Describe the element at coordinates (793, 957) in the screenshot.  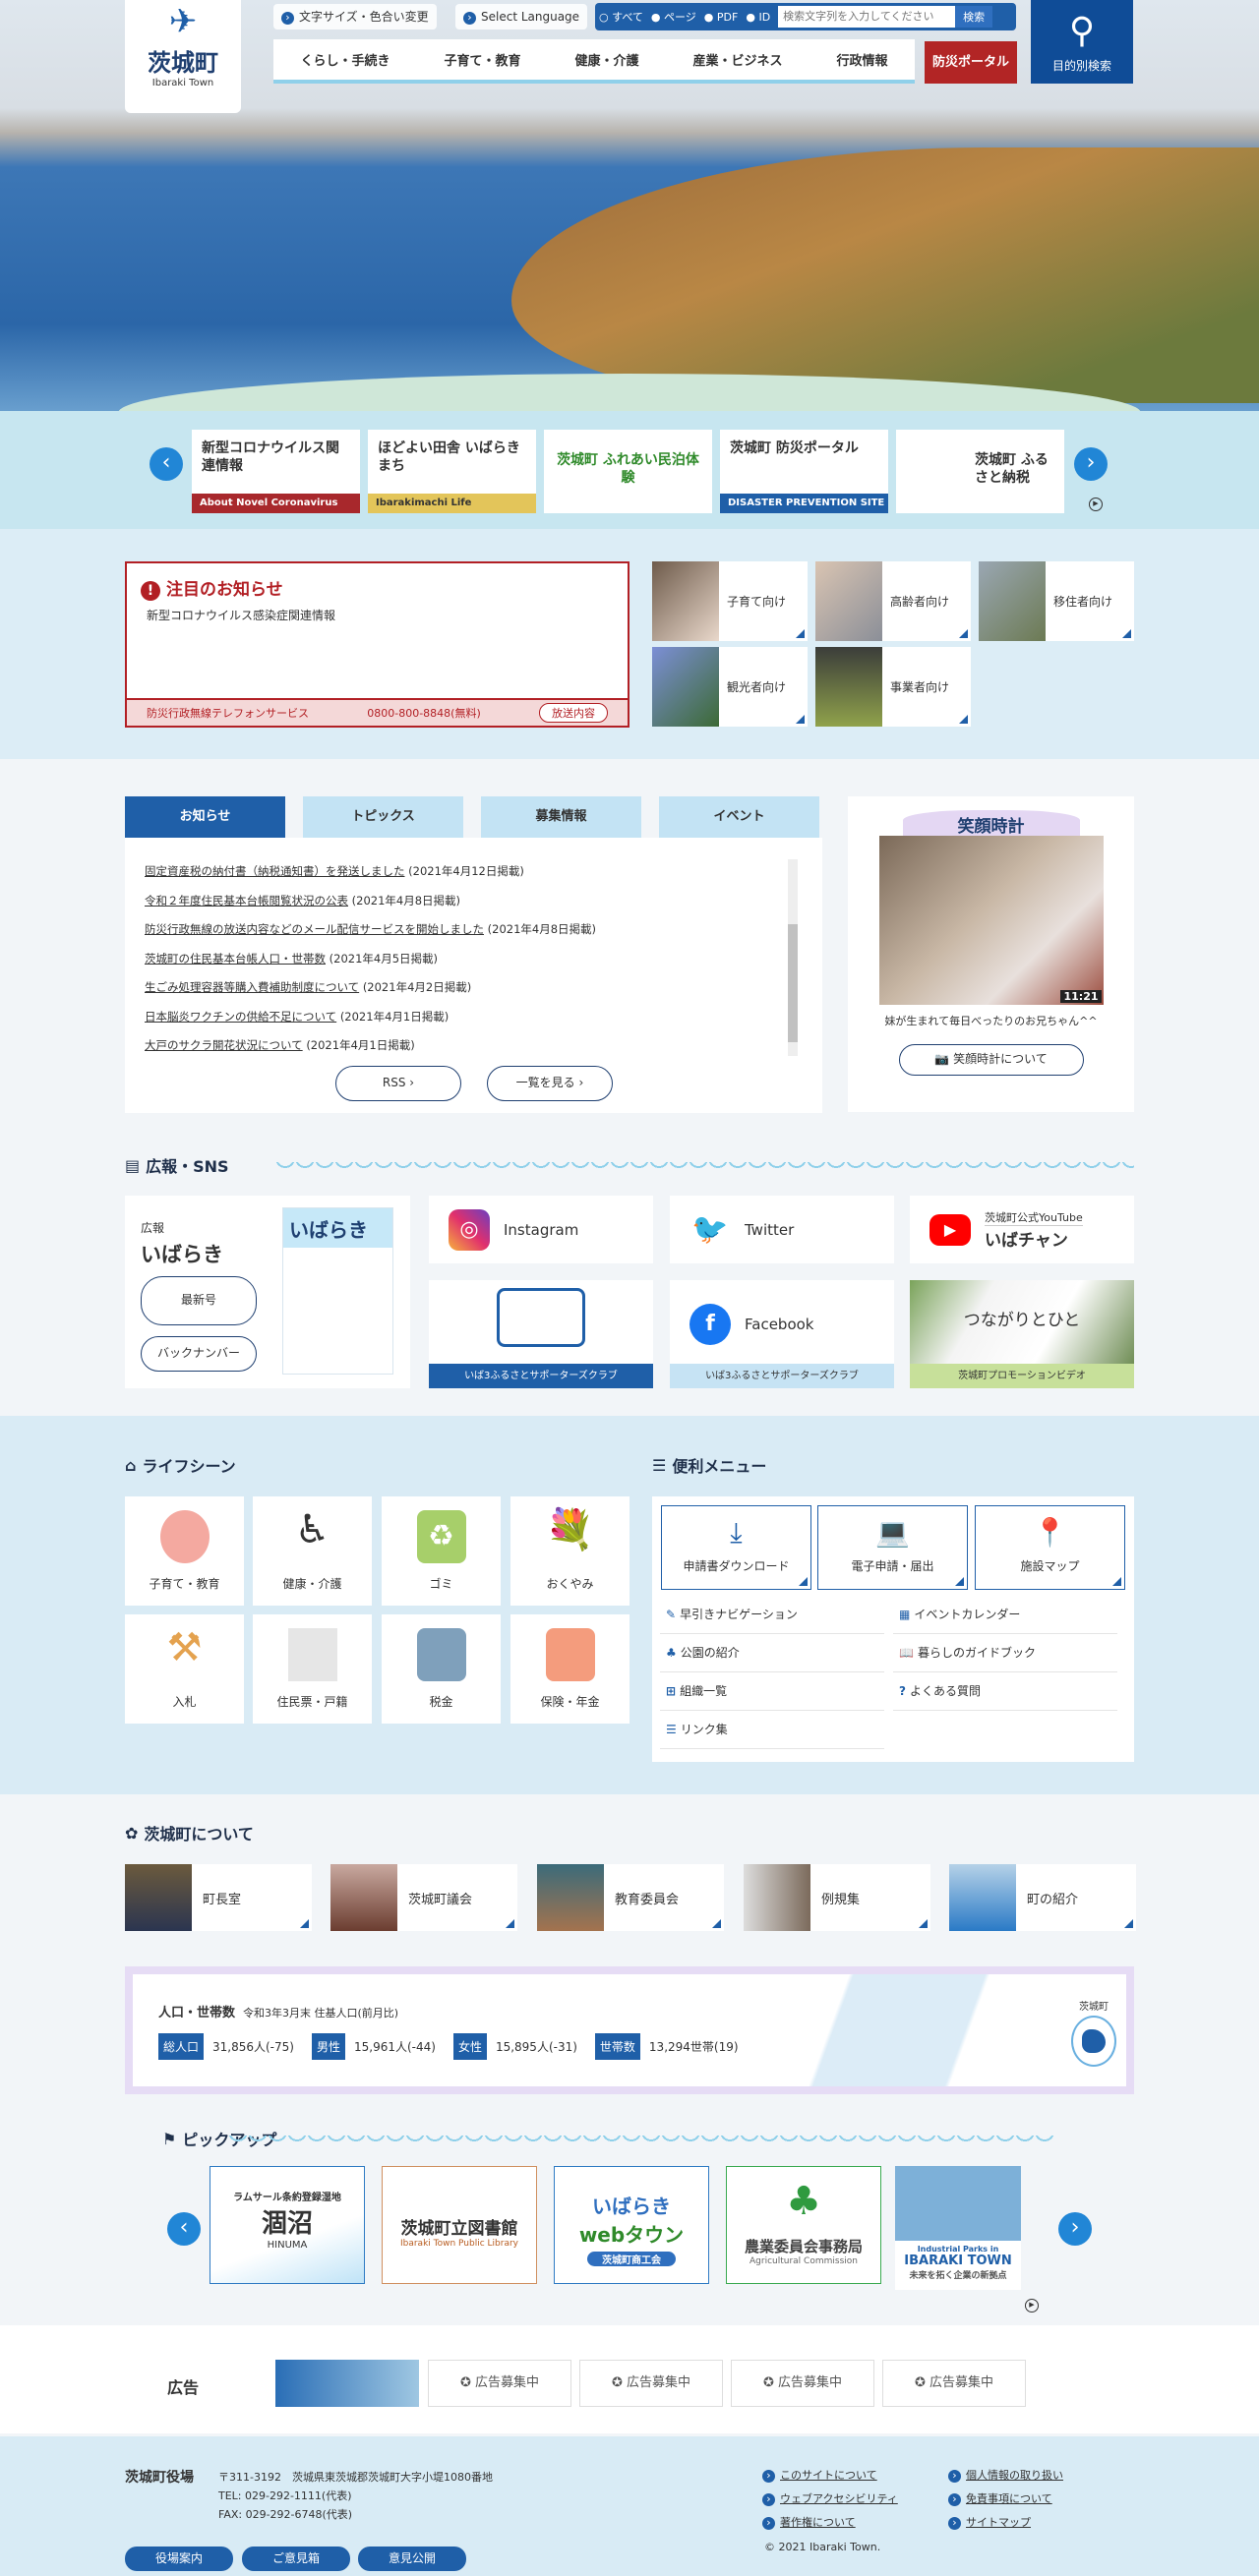
I see `news-scrollbar` at that location.